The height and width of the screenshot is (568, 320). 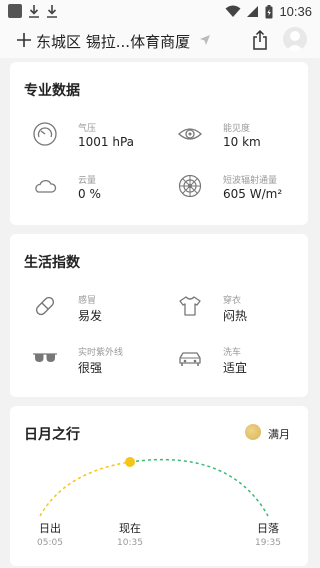 I want to click on signal-icon, so click(x=253, y=11).